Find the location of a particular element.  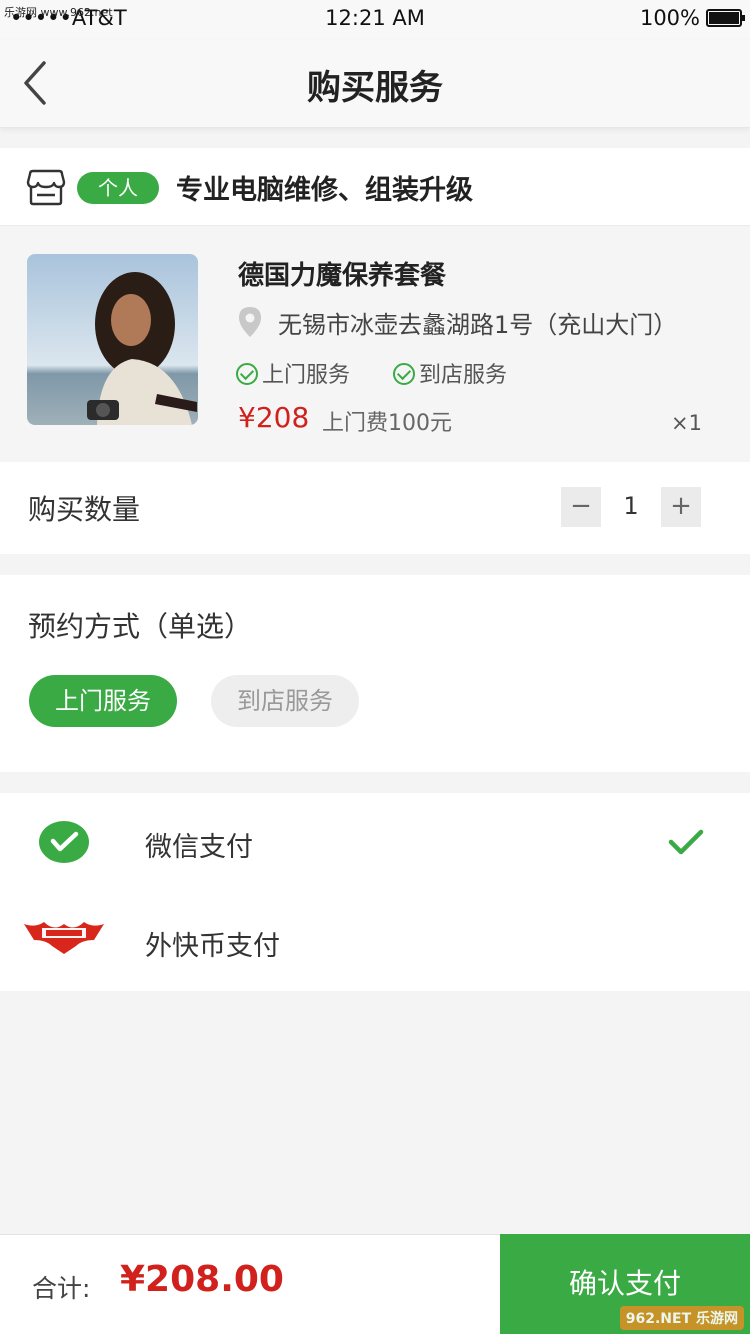

waikuai-logo-icon is located at coordinates (64, 938).